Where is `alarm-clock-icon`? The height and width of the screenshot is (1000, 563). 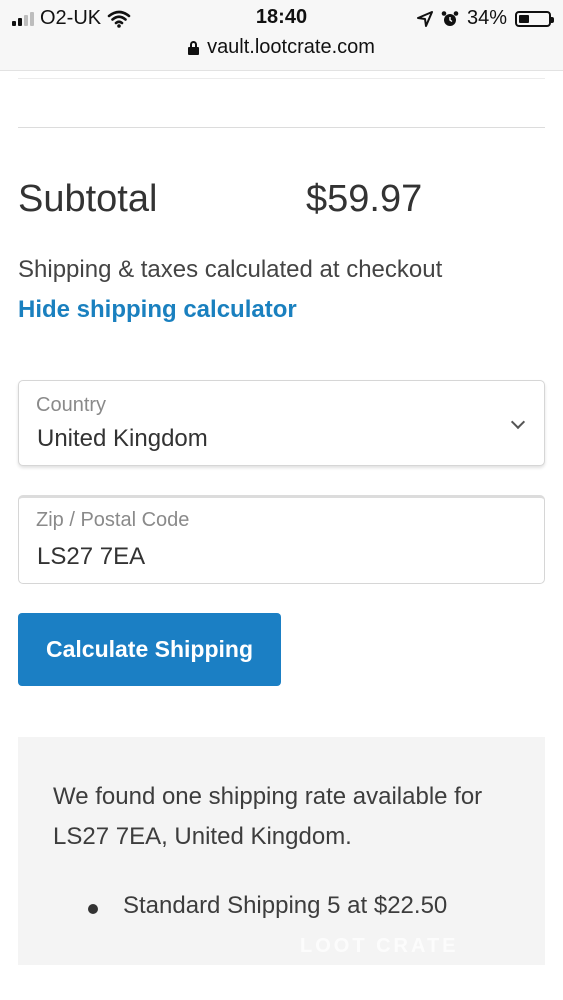
alarm-clock-icon is located at coordinates (450, 18).